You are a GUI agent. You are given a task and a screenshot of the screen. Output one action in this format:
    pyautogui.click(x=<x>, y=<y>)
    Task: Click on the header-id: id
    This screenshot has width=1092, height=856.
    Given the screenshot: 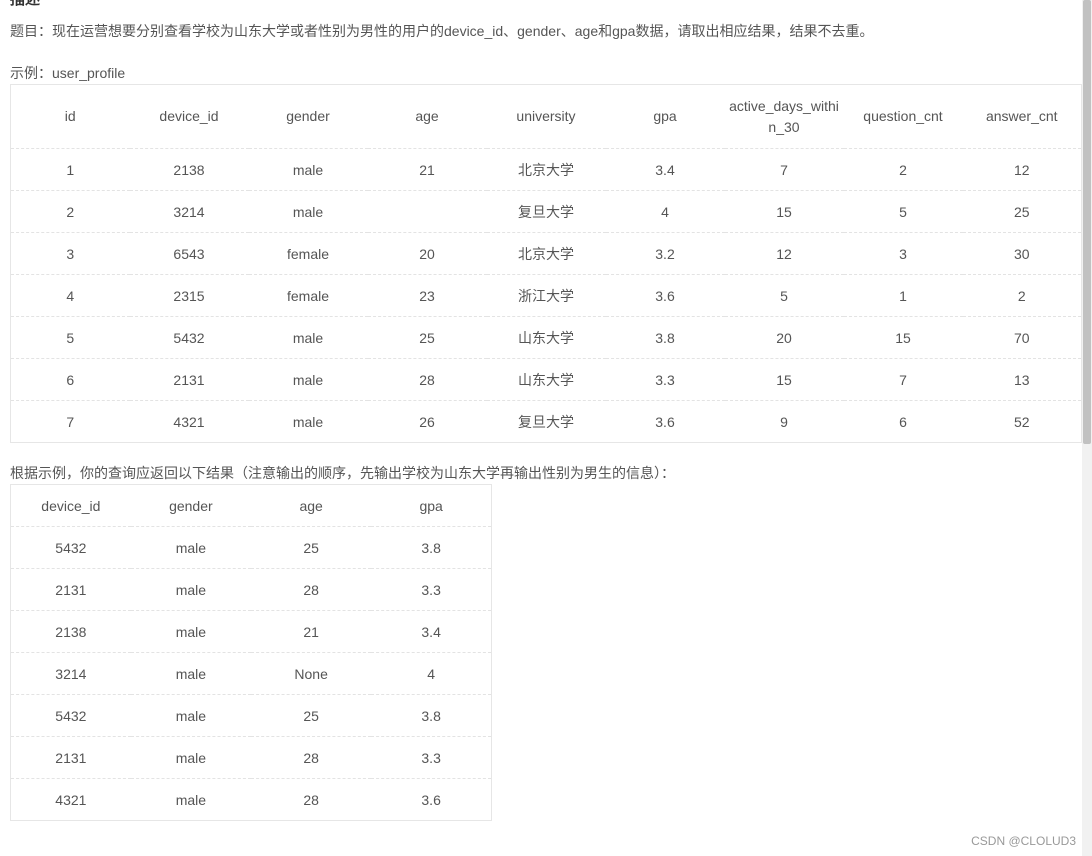 What is the action you would take?
    pyautogui.click(x=70, y=116)
    